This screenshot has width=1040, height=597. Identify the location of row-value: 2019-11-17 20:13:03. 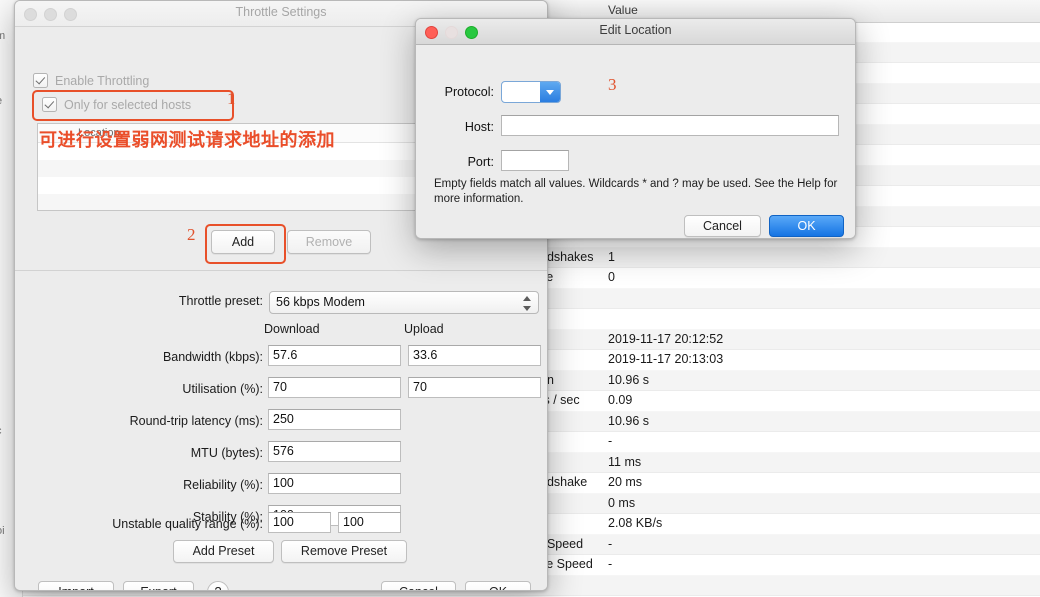
(666, 359).